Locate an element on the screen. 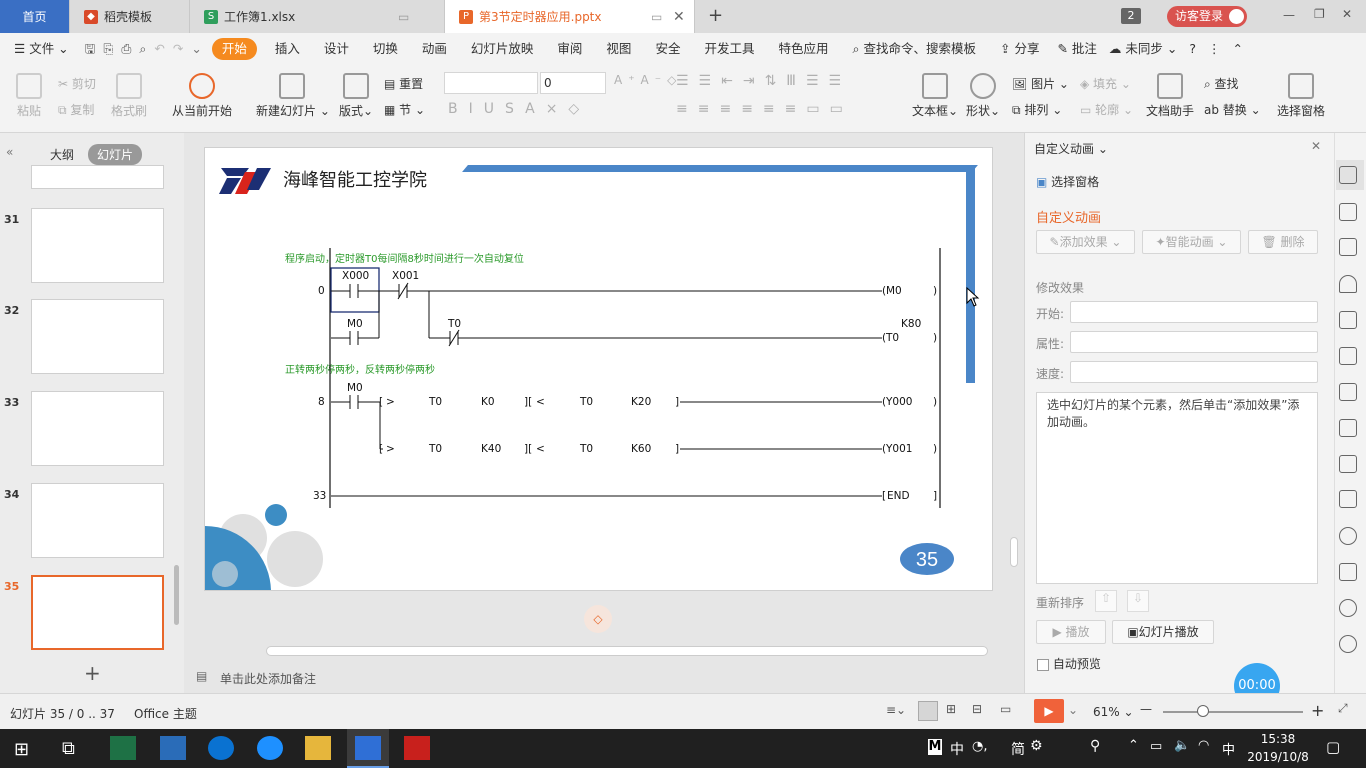 Image resolution: width=1366 pixels, height=768 pixels. more-icon: ⋮ is located at coordinates (1214, 49).